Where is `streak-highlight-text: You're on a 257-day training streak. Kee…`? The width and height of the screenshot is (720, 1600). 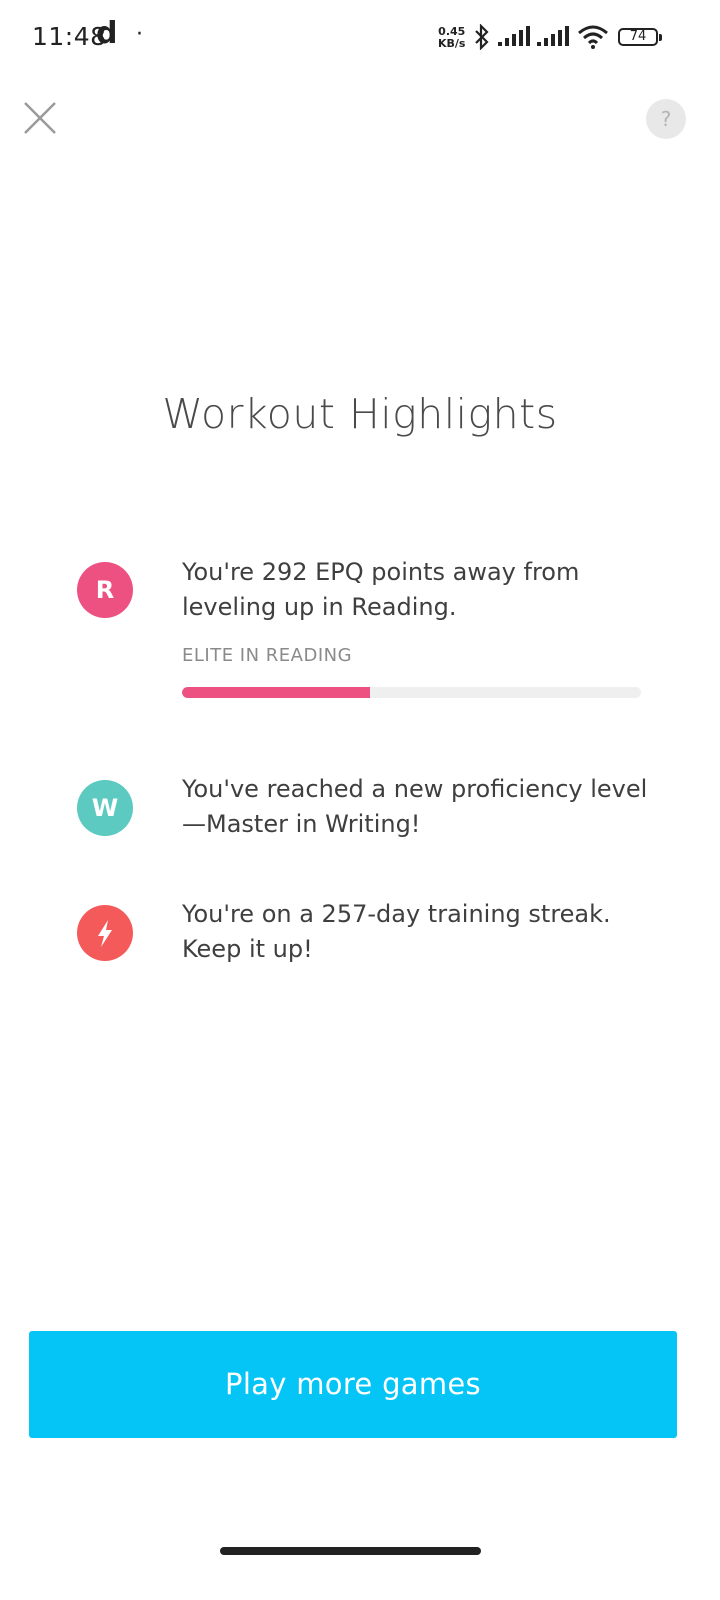 streak-highlight-text: You're on a 257-day training streak. Kee… is located at coordinates (396, 931).